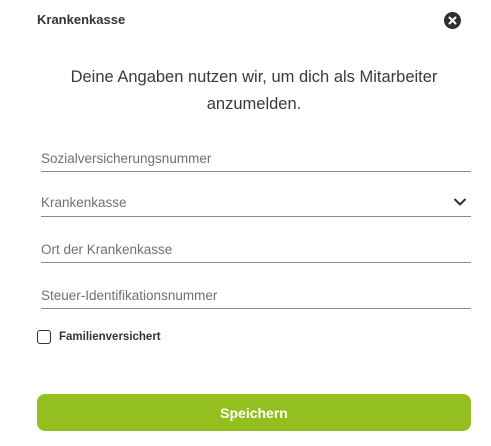 Image resolution: width=491 pixels, height=446 pixels. I want to click on insurance-location-input, so click(256, 249).